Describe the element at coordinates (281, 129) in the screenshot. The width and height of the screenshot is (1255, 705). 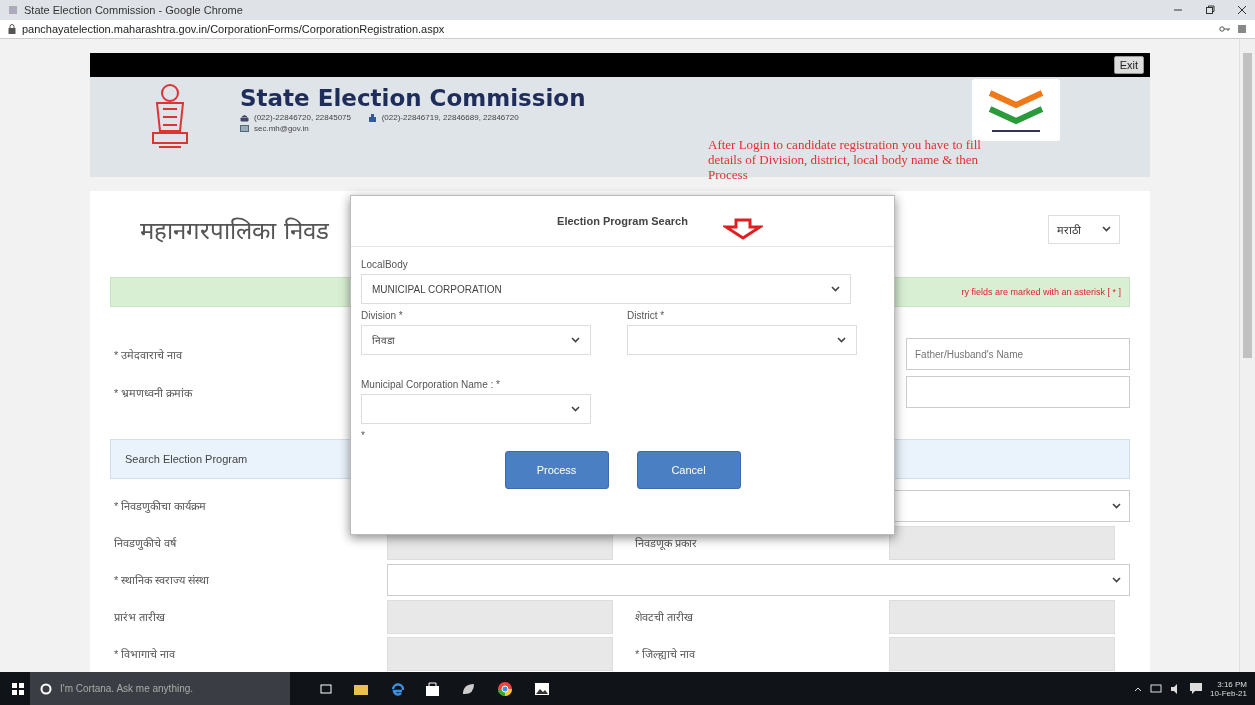
I see `email-address: sec.mh@gov.in` at that location.